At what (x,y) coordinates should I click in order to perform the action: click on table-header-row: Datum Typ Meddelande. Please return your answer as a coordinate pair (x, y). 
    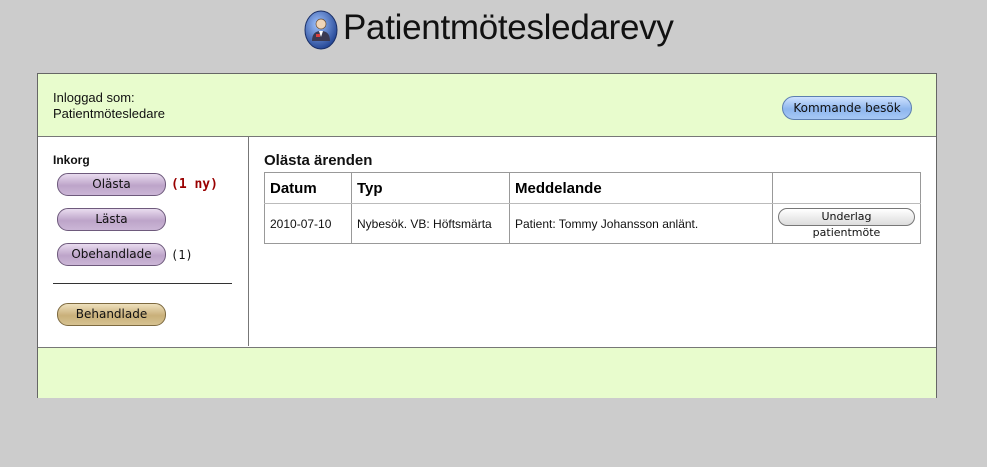
    Looking at the image, I should click on (592, 188).